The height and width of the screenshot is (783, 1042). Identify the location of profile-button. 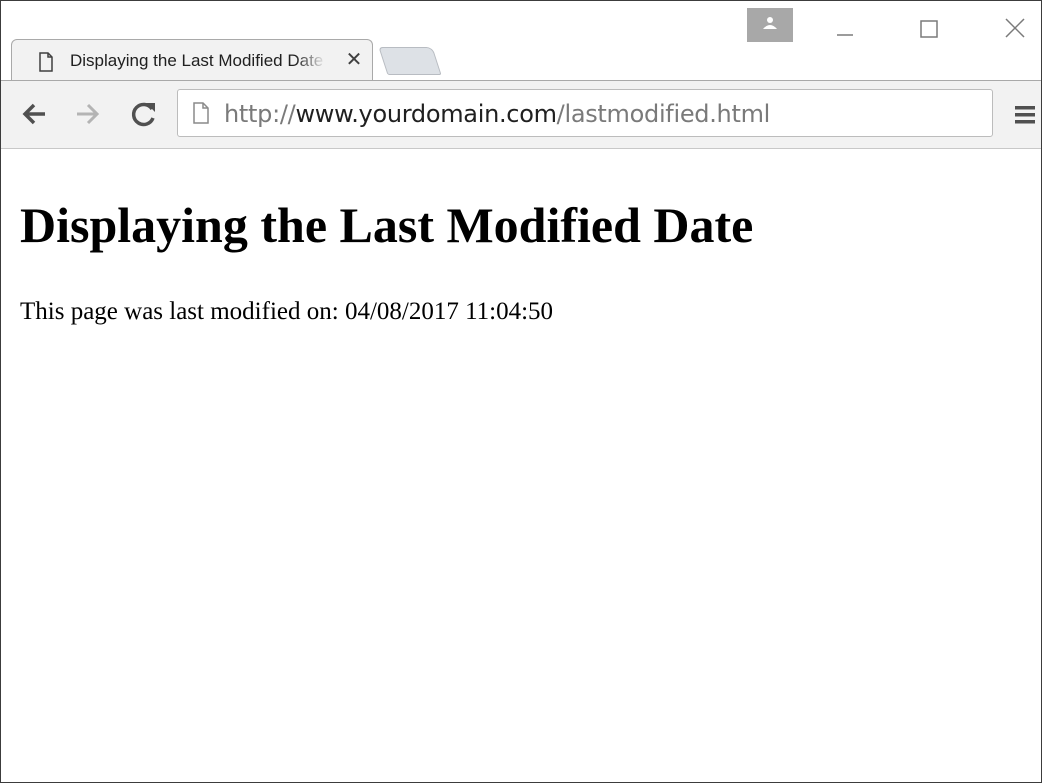
(770, 25).